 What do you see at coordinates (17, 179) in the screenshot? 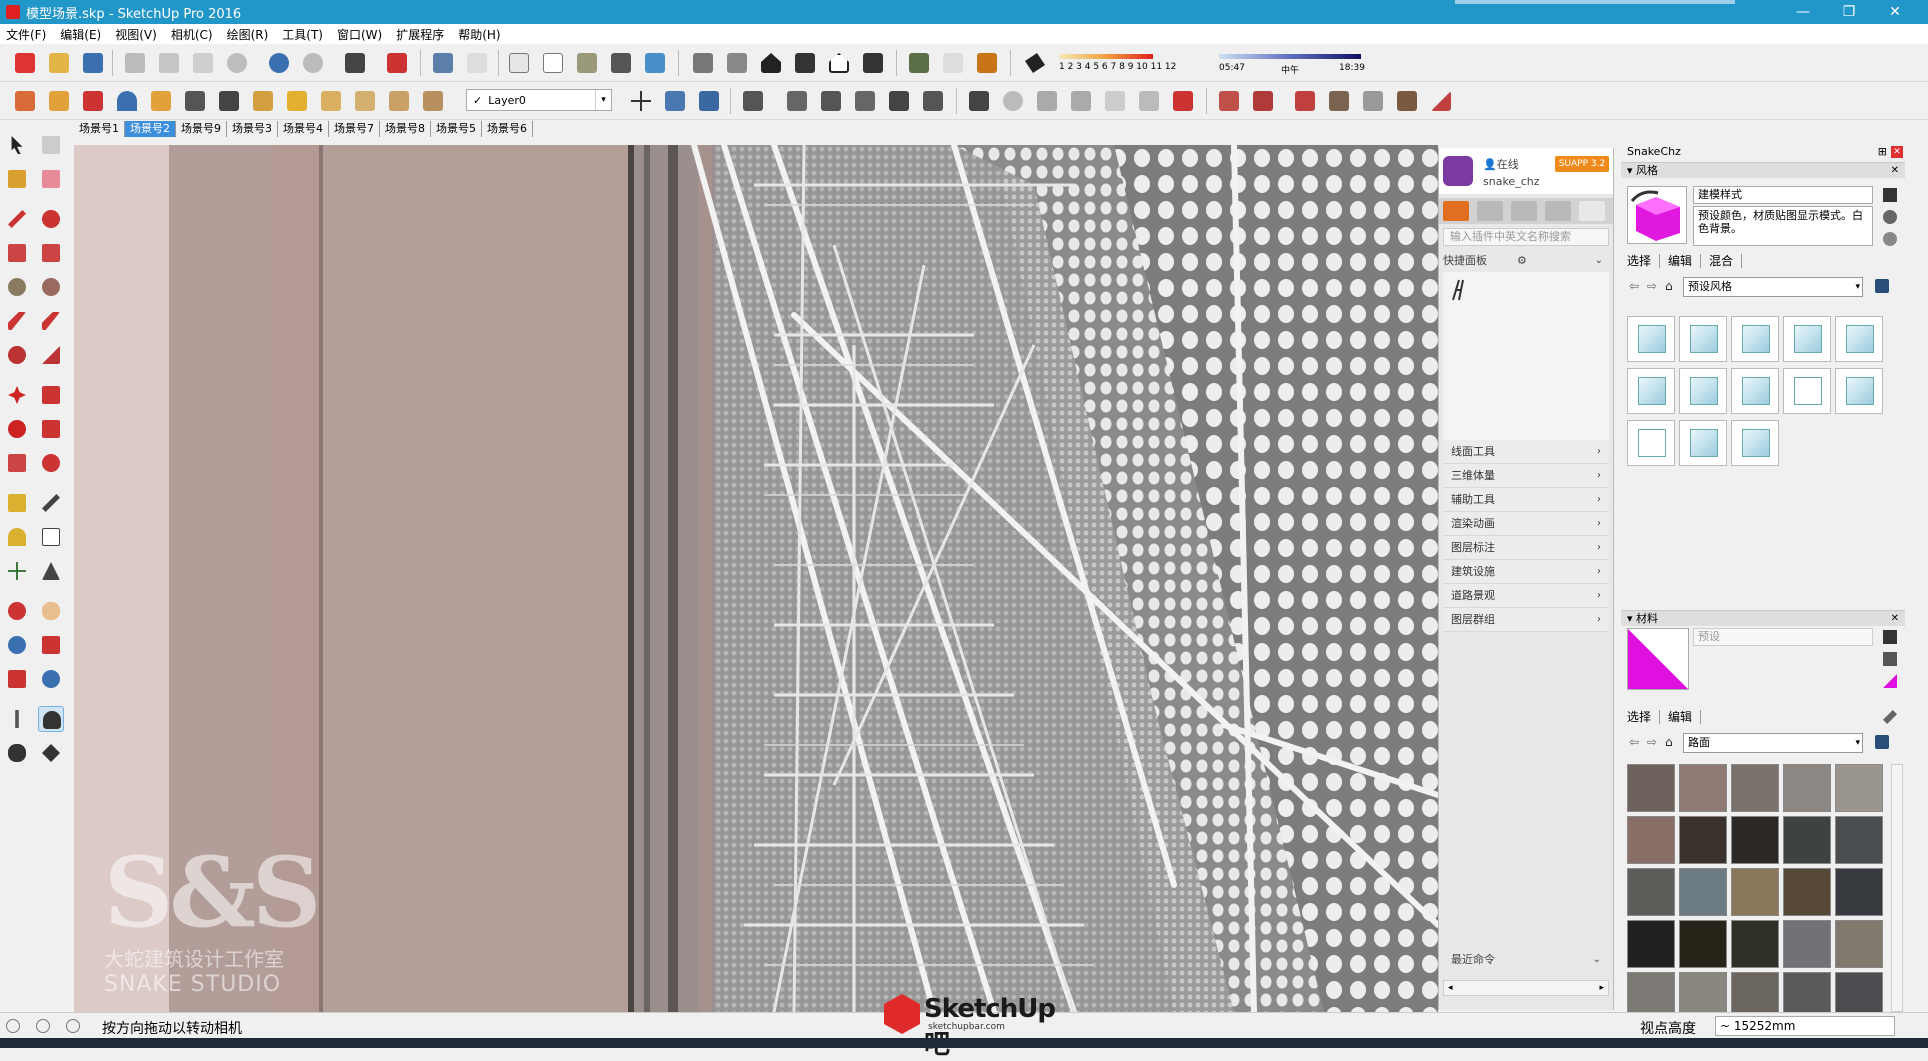
I see `paint-bucket-tool-button` at bounding box center [17, 179].